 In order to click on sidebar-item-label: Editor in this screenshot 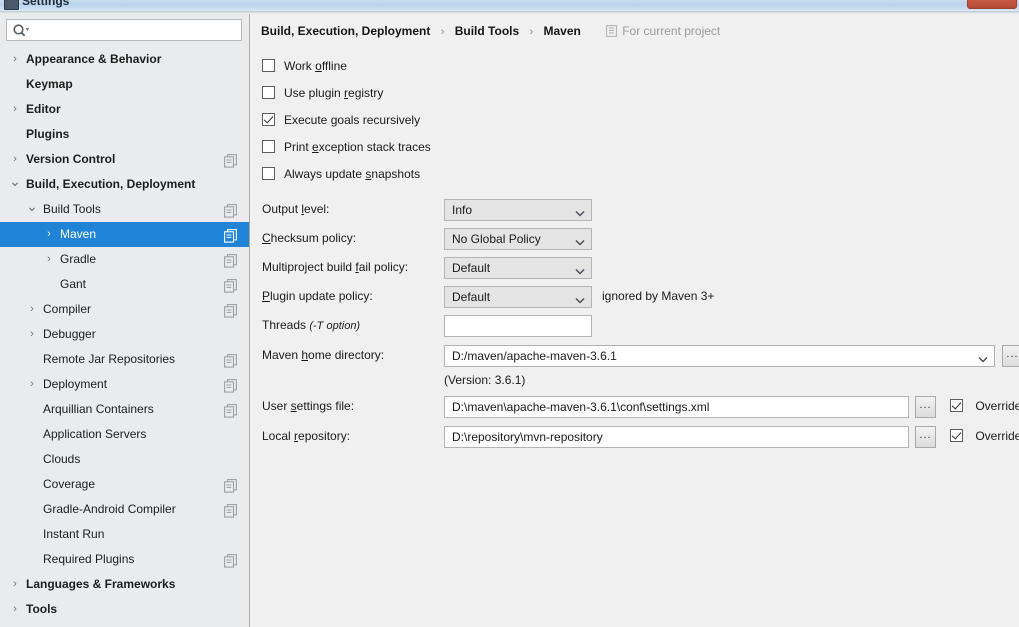, I will do `click(43, 109)`.